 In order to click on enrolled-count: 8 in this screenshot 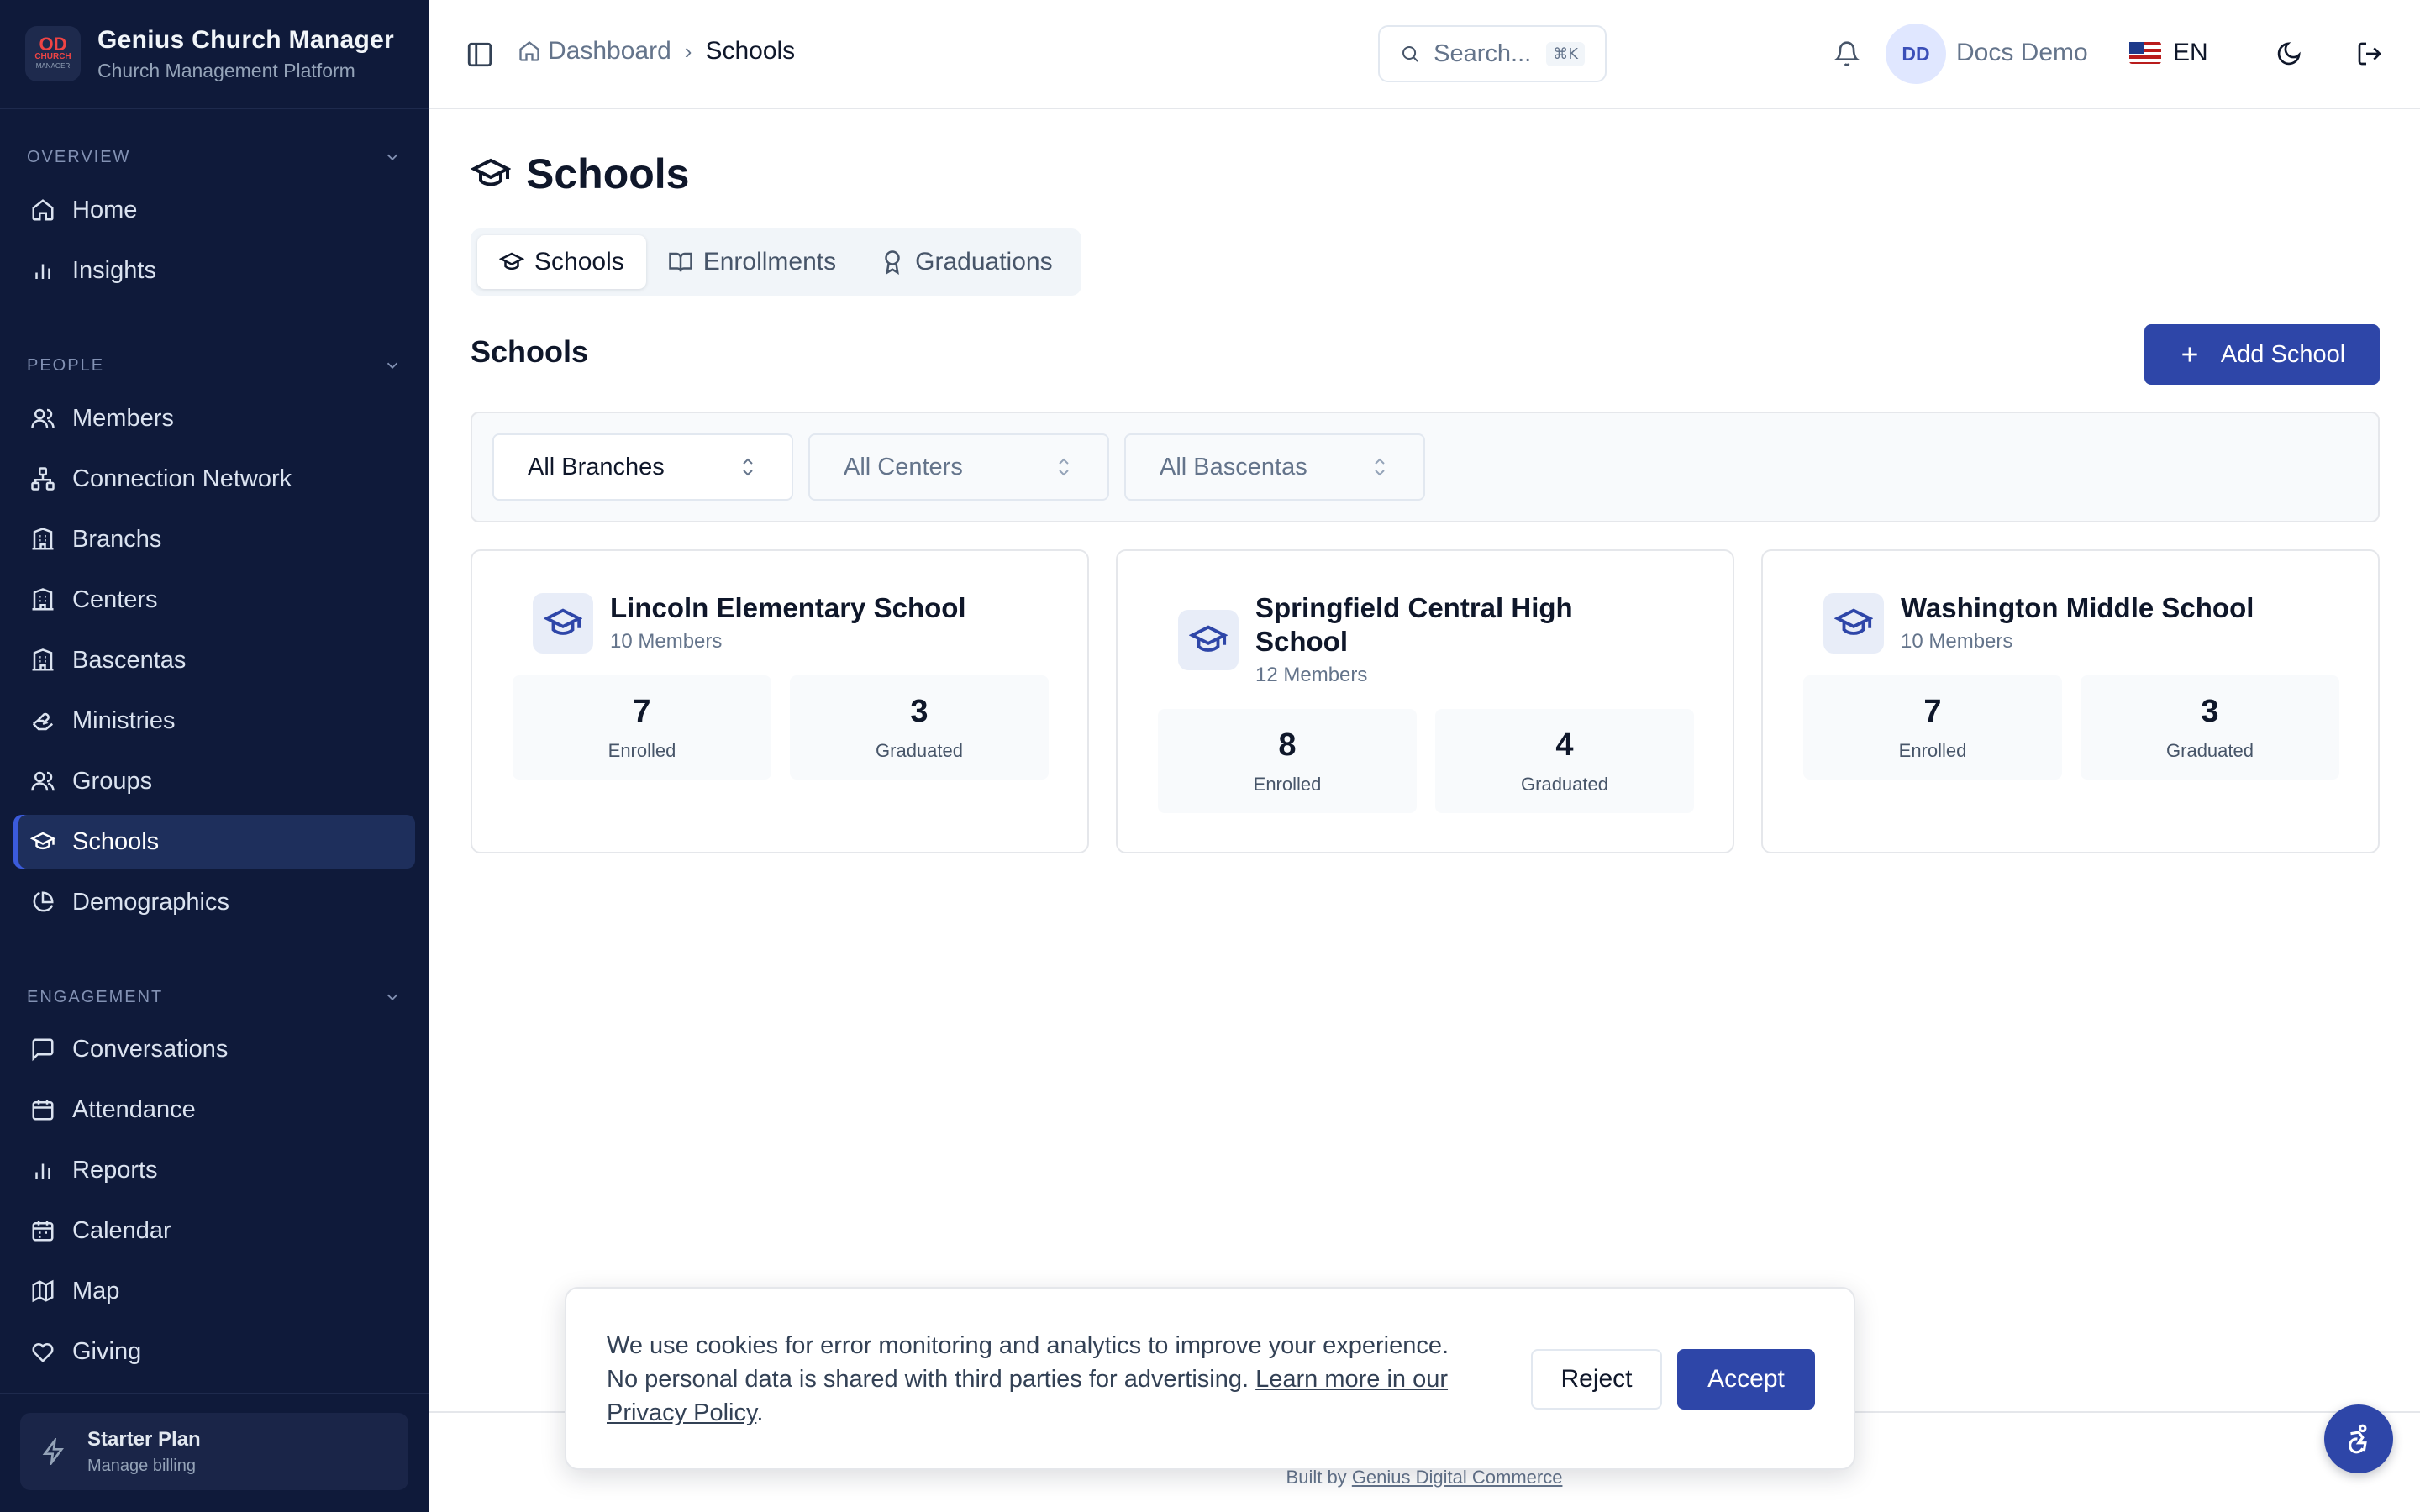, I will do `click(1287, 745)`.